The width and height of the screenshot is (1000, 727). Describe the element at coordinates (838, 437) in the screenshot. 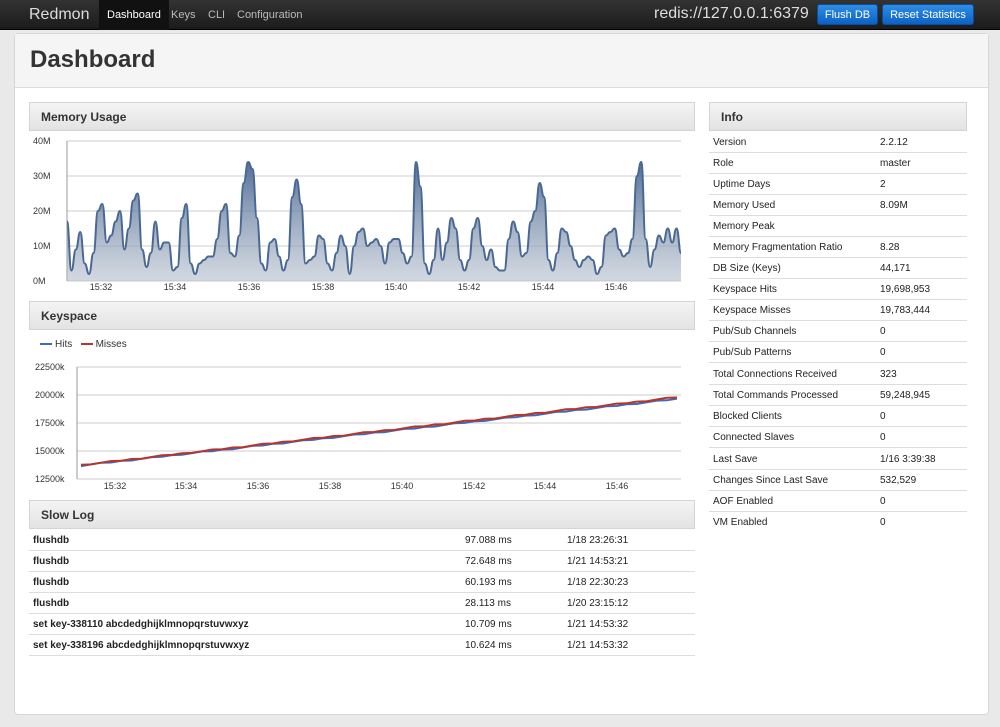

I see `info-row: Connected Slaves 0` at that location.